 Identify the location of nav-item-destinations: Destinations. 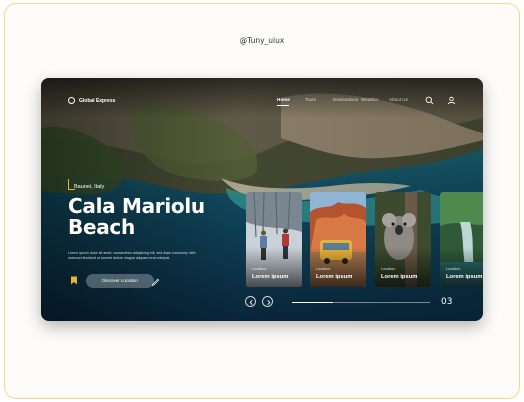
(347, 101).